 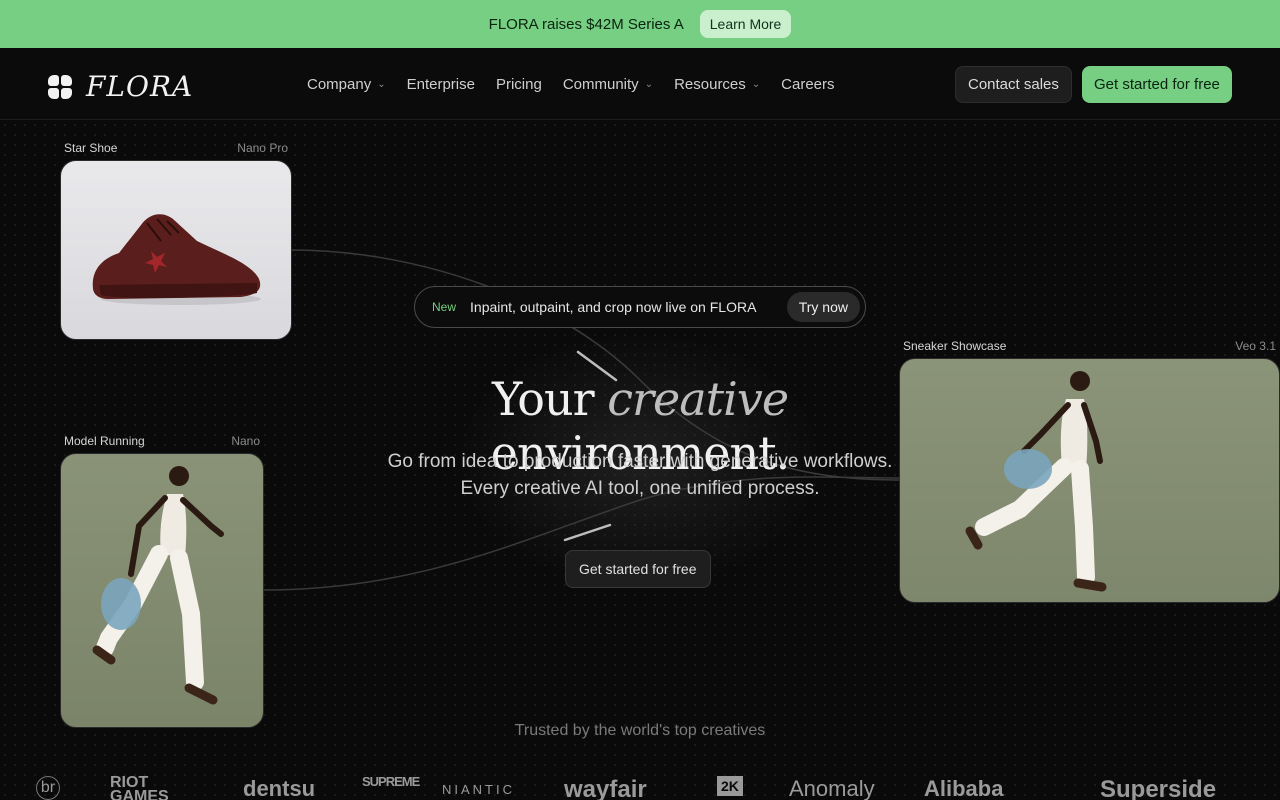 I want to click on card-title: Model Running, so click(x=104, y=441).